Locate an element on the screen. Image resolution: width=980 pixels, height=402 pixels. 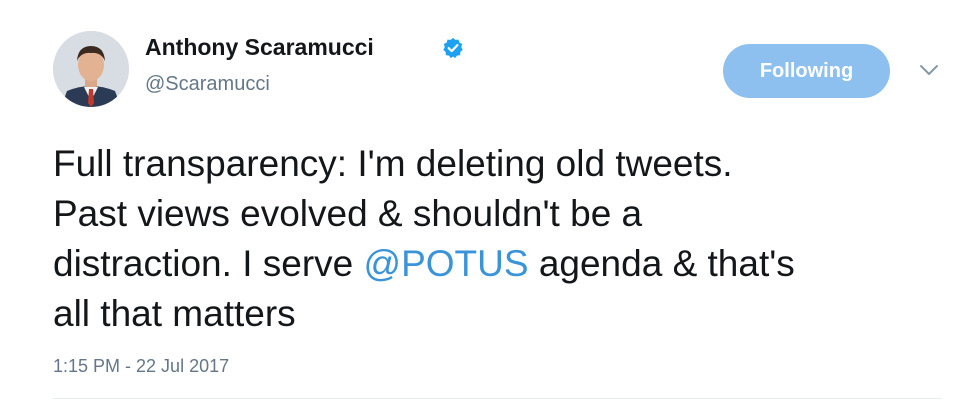
tweet-text-segment: distraction. I serve is located at coordinates (208, 263).